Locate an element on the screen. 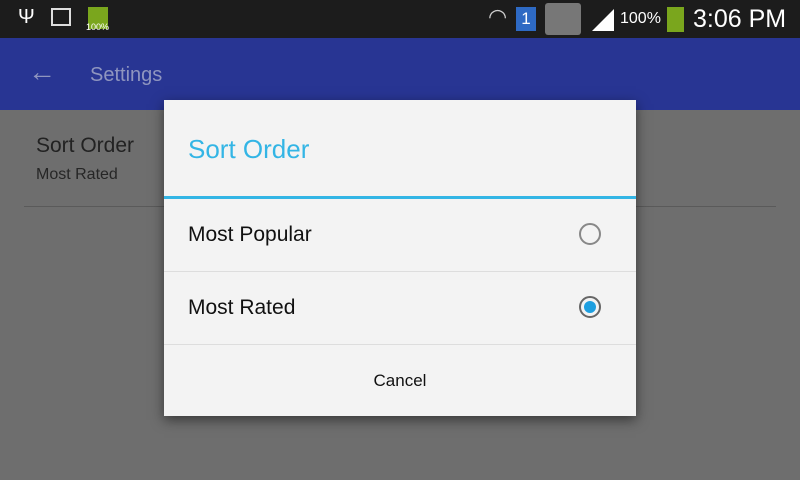 Image resolution: width=800 pixels, height=480 pixels. option-label: Most Rated is located at coordinates (242, 307).